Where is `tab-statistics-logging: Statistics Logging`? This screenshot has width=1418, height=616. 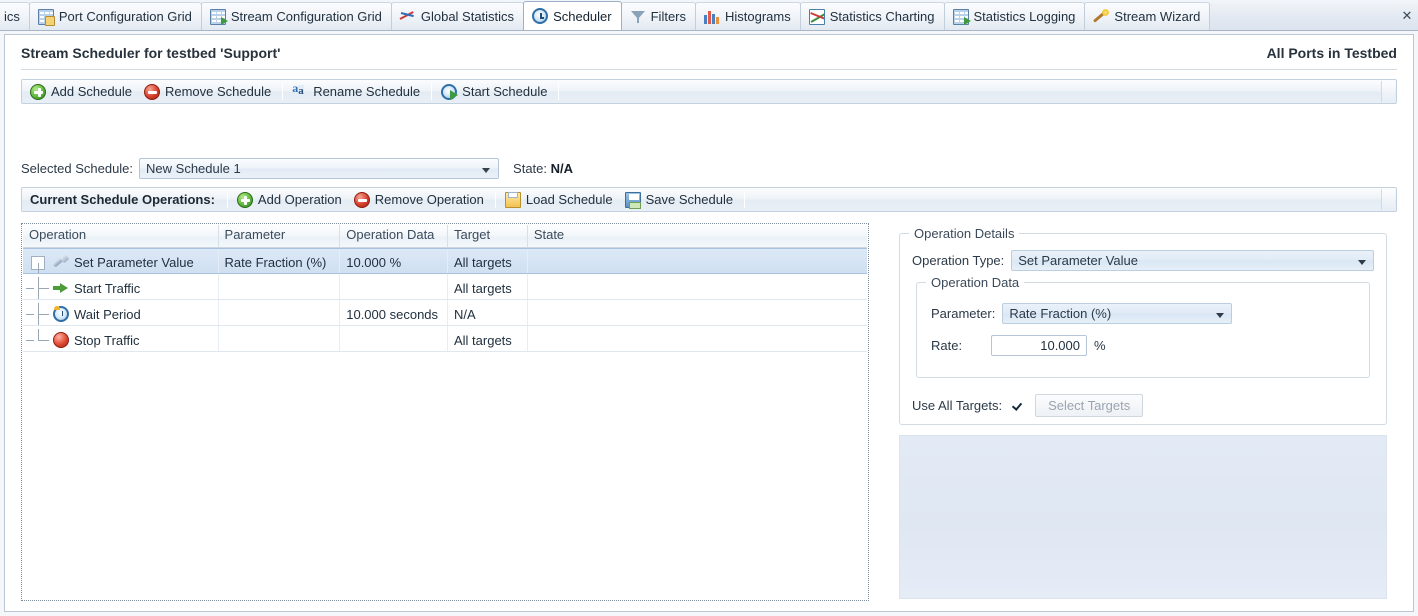
tab-statistics-logging: Statistics Logging is located at coordinates (1014, 16).